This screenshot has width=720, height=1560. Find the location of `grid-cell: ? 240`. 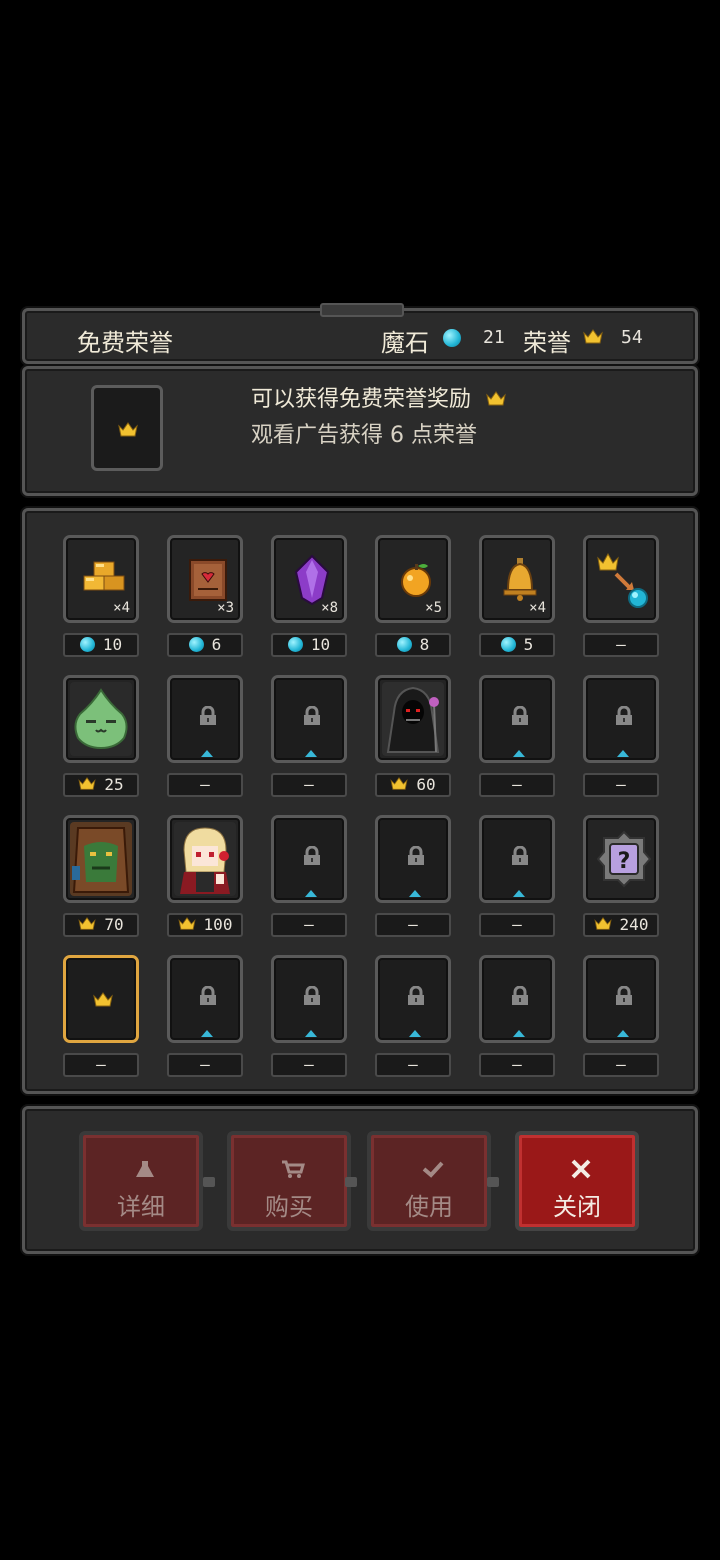

grid-cell: ? 240 is located at coordinates (622, 879).